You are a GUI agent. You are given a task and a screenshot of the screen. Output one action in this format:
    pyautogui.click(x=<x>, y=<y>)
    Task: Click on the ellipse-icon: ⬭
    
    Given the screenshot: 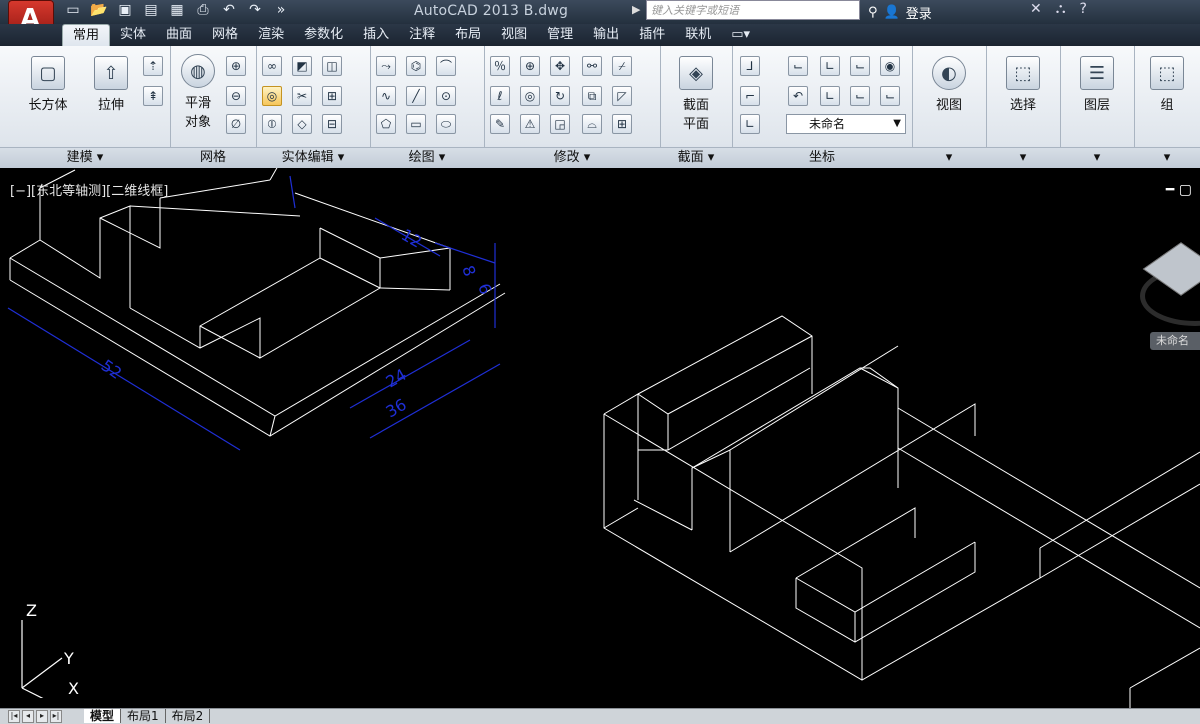 What is the action you would take?
    pyautogui.click(x=446, y=124)
    